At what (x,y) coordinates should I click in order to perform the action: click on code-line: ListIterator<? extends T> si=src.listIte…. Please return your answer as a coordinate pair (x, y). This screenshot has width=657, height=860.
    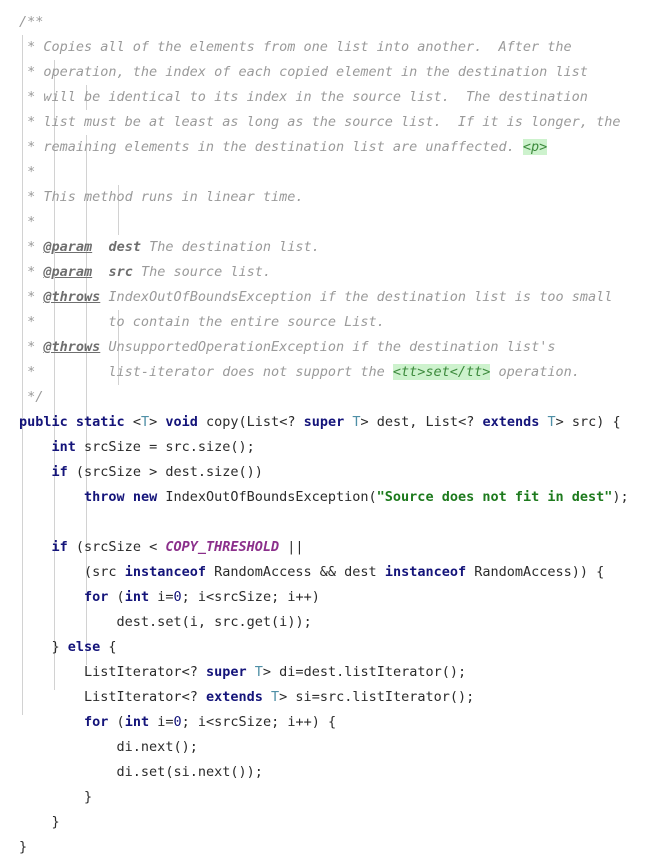
    Looking at the image, I should click on (338, 697).